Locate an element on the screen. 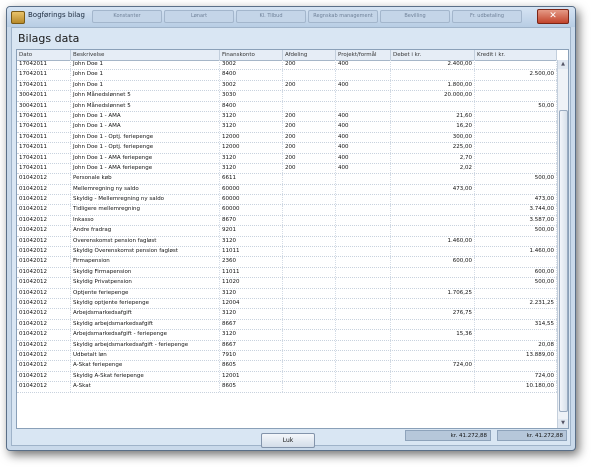  cell-finanskonto: 12001 is located at coordinates (251, 376).